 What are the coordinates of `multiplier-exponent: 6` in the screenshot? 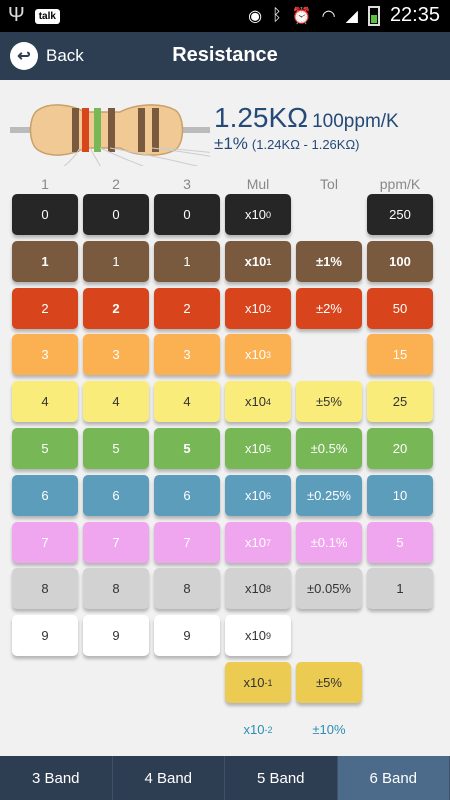 It's located at (268, 495).